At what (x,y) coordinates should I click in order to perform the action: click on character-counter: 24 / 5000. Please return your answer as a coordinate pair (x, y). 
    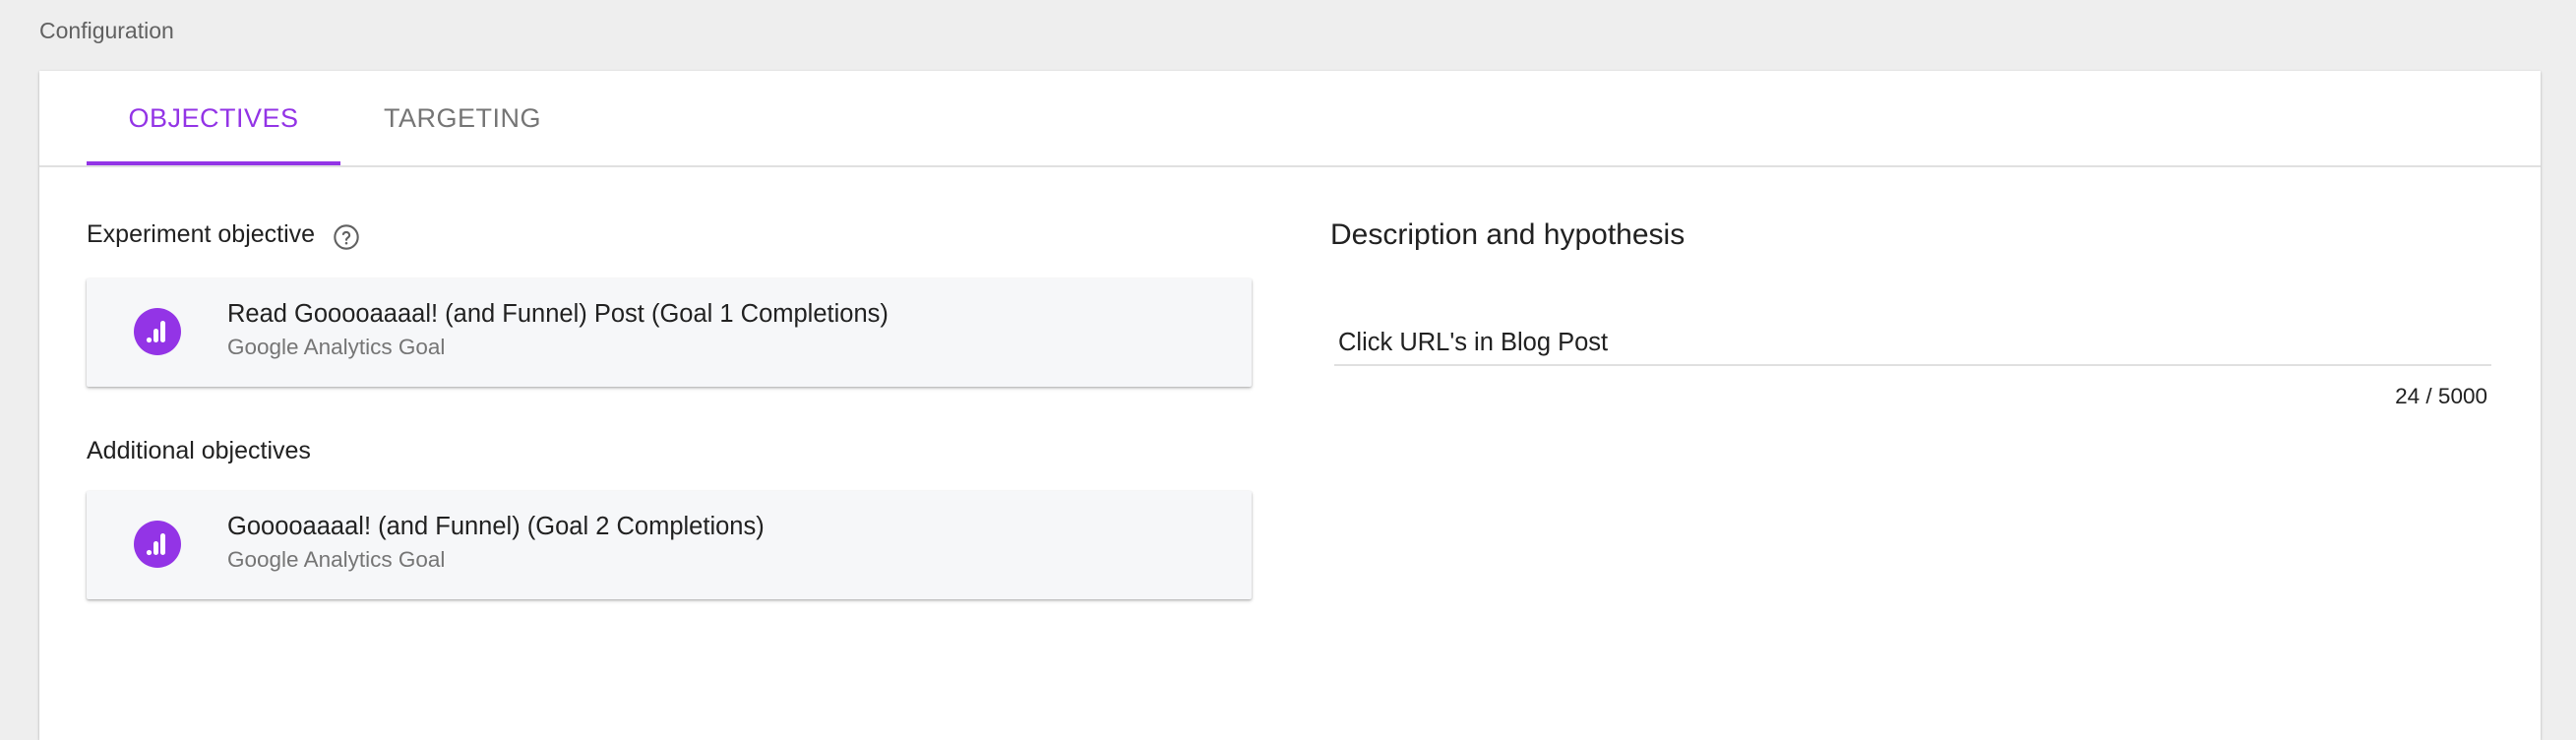
    Looking at the image, I should click on (2441, 396).